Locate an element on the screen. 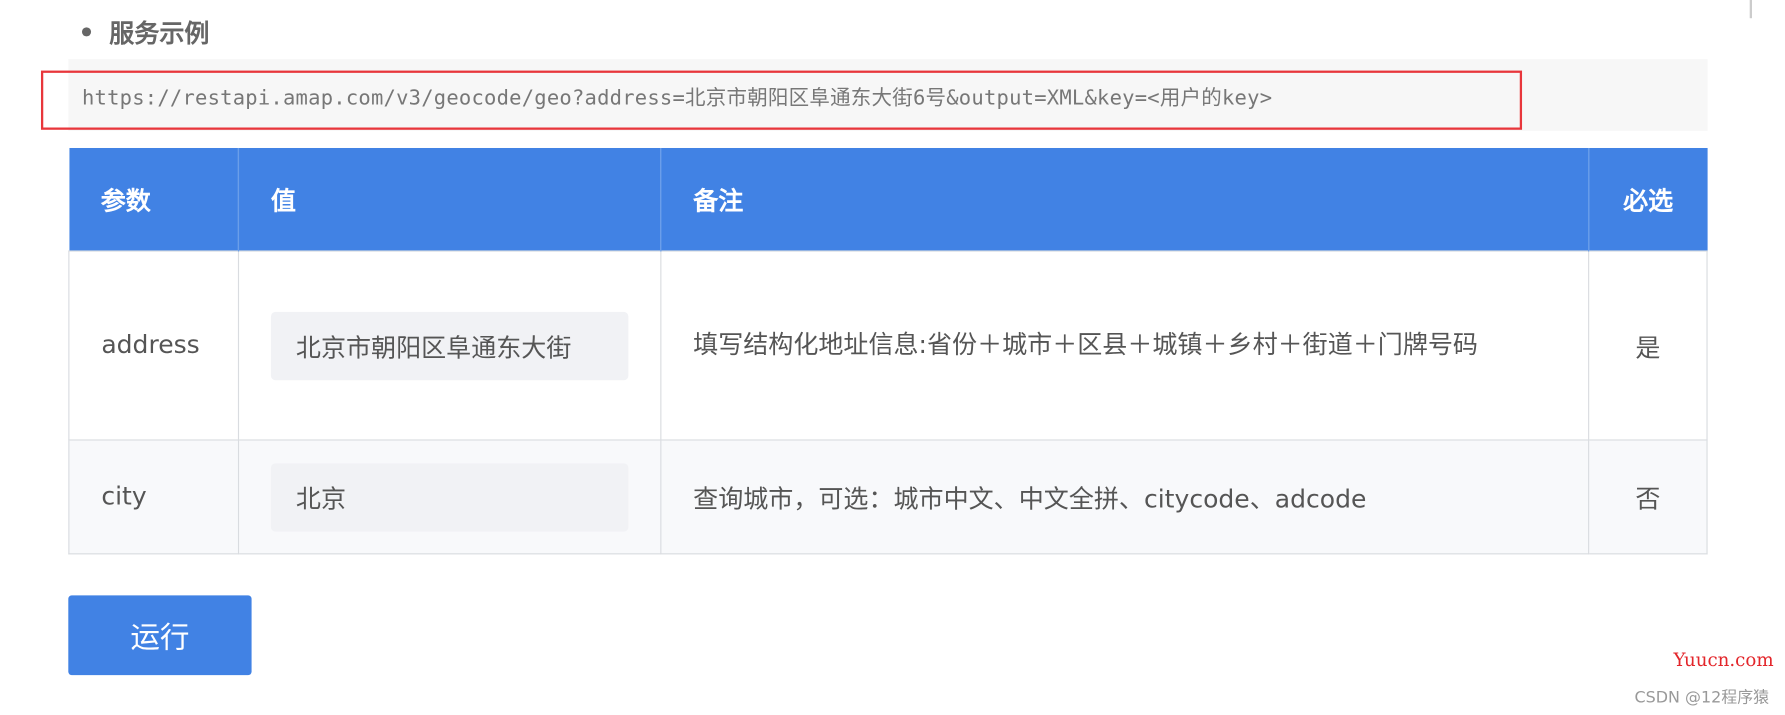  header-value: 值 is located at coordinates (450, 199).